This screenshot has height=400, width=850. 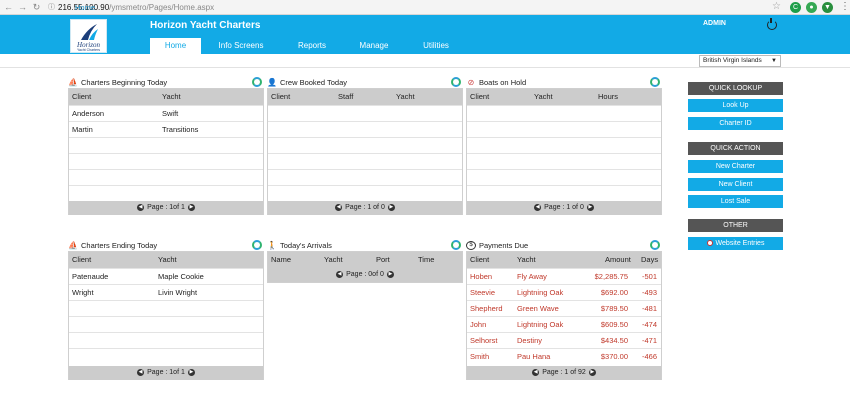 I want to click on website-entries-button: Website Entries, so click(x=735, y=243).